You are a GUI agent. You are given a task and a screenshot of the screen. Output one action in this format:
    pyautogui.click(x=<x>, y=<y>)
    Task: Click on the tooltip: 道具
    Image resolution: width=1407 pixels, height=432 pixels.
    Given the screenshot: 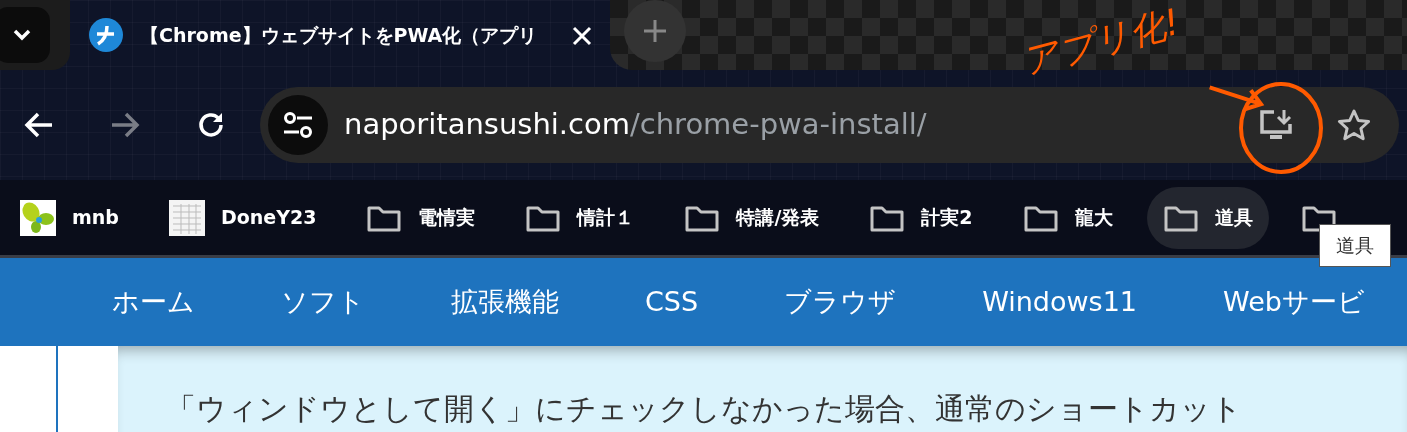 What is the action you would take?
    pyautogui.click(x=1355, y=245)
    